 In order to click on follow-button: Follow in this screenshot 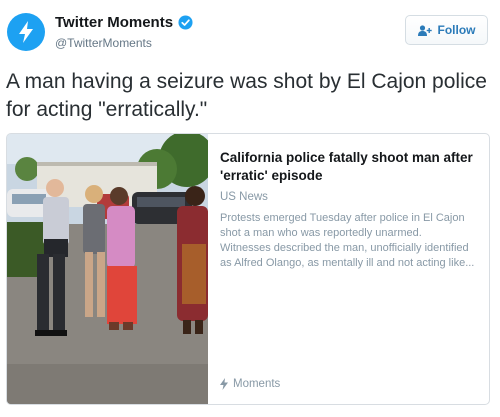, I will do `click(446, 30)`.